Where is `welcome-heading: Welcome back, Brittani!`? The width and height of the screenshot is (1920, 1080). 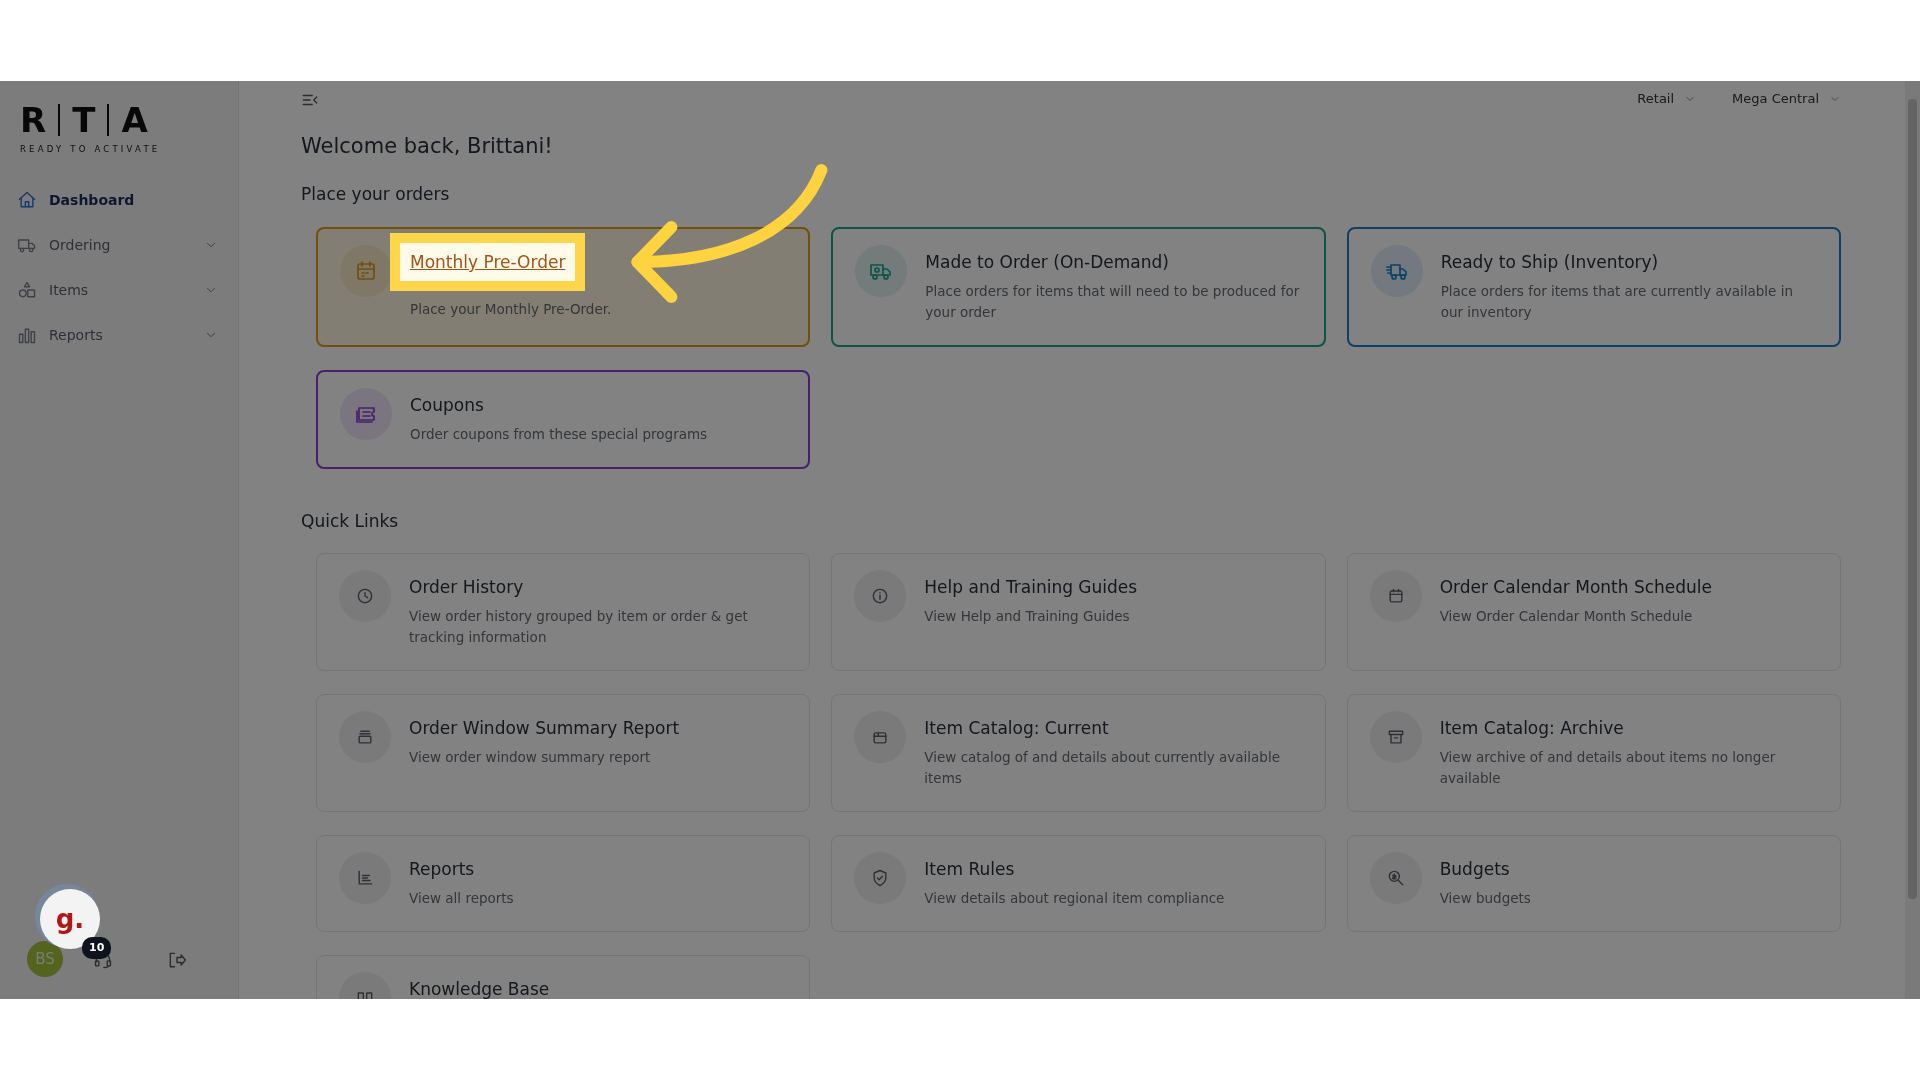 welcome-heading: Welcome back, Brittani! is located at coordinates (427, 146).